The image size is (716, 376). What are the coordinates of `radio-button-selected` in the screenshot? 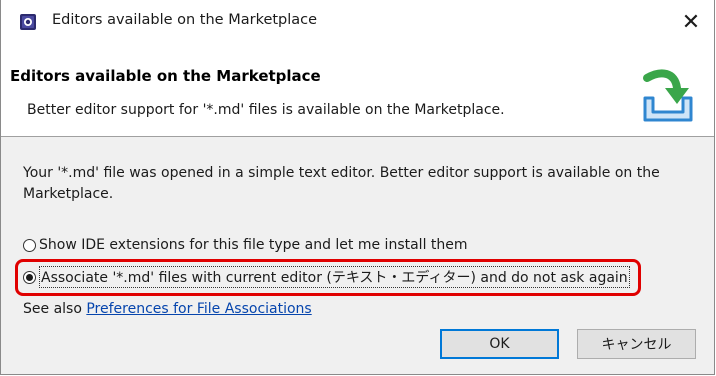 It's located at (29, 277).